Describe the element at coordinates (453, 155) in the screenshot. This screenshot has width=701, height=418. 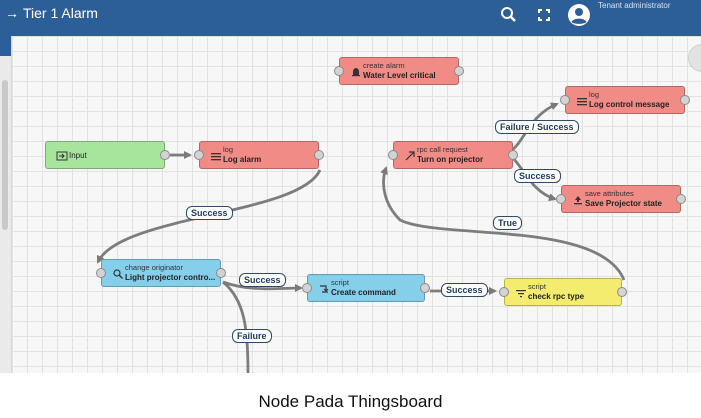
I see `rpc-call-request-node: rpc call request Turn on projector` at that location.